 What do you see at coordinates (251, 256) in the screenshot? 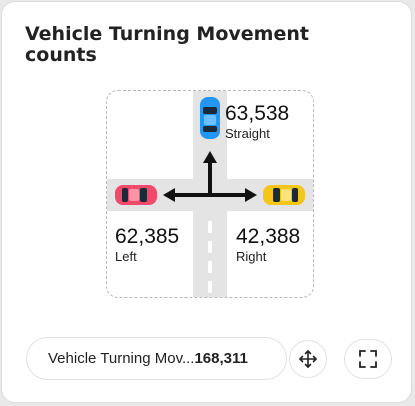
I see `right-count-label: Right` at bounding box center [251, 256].